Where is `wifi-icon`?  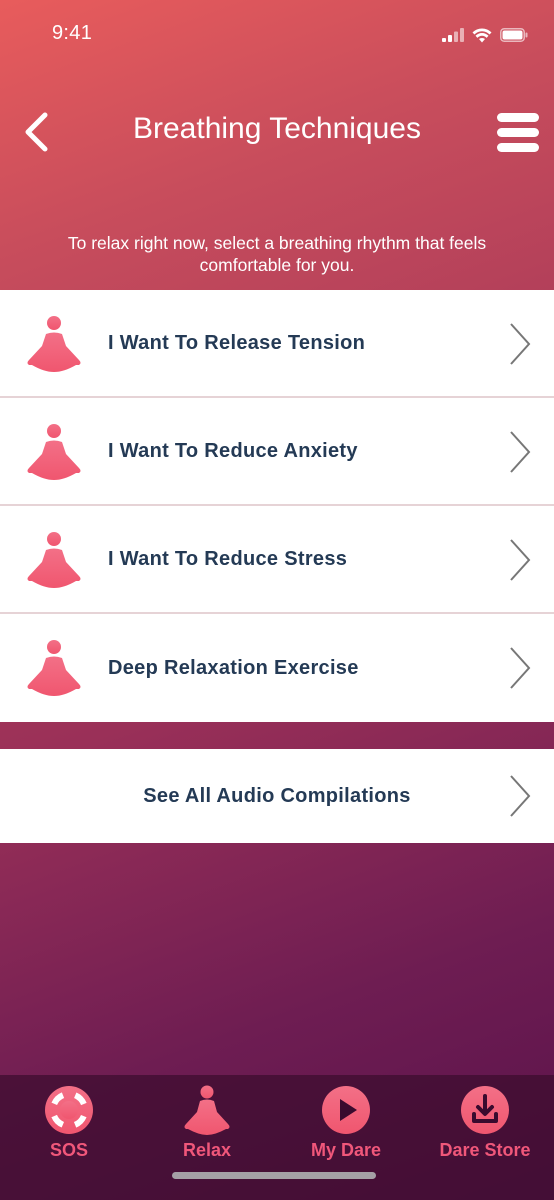
wifi-icon is located at coordinates (482, 34).